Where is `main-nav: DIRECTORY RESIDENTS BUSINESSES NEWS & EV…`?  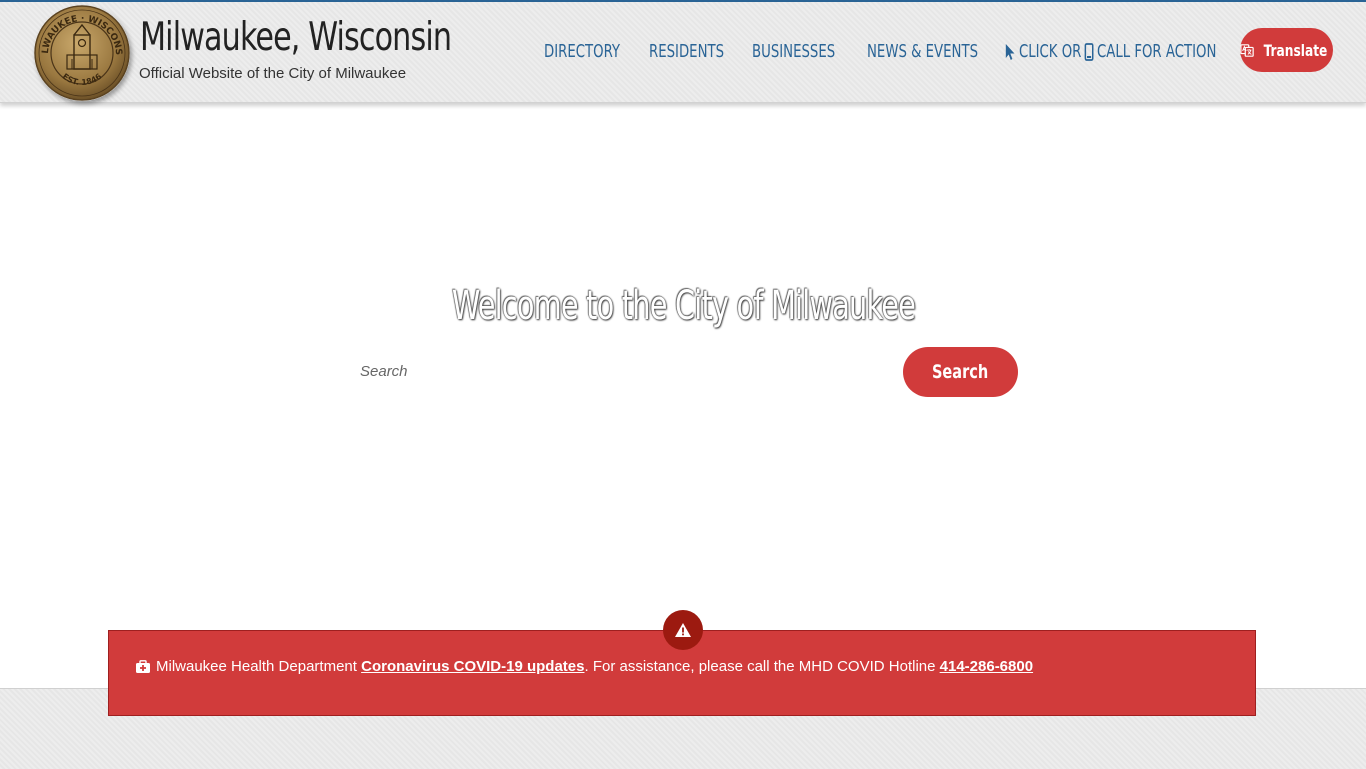
main-nav: DIRECTORY RESIDENTS BUSINESSES NEWS & EV… is located at coordinates (683, 52).